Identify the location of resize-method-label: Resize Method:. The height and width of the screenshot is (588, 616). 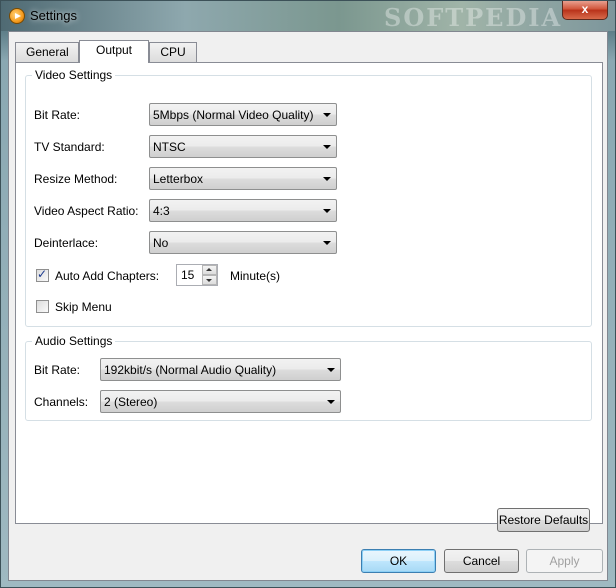
(76, 179).